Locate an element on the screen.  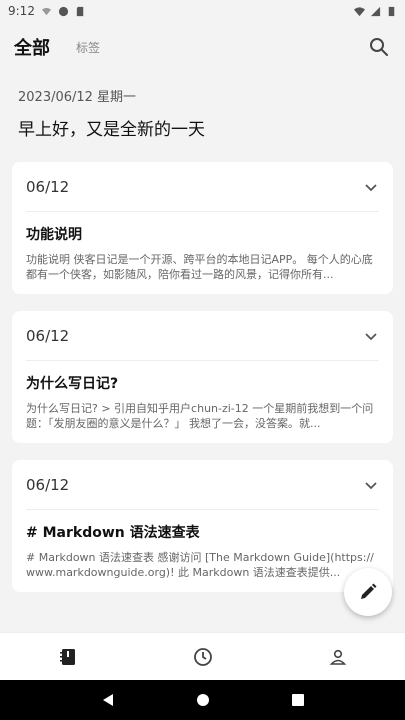
search-button is located at coordinates (379, 47).